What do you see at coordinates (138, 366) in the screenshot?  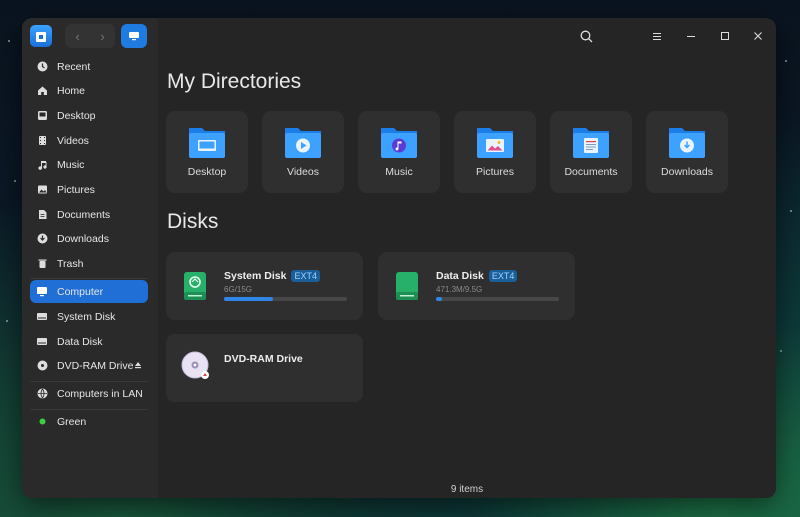 I see `eject-icon` at bounding box center [138, 366].